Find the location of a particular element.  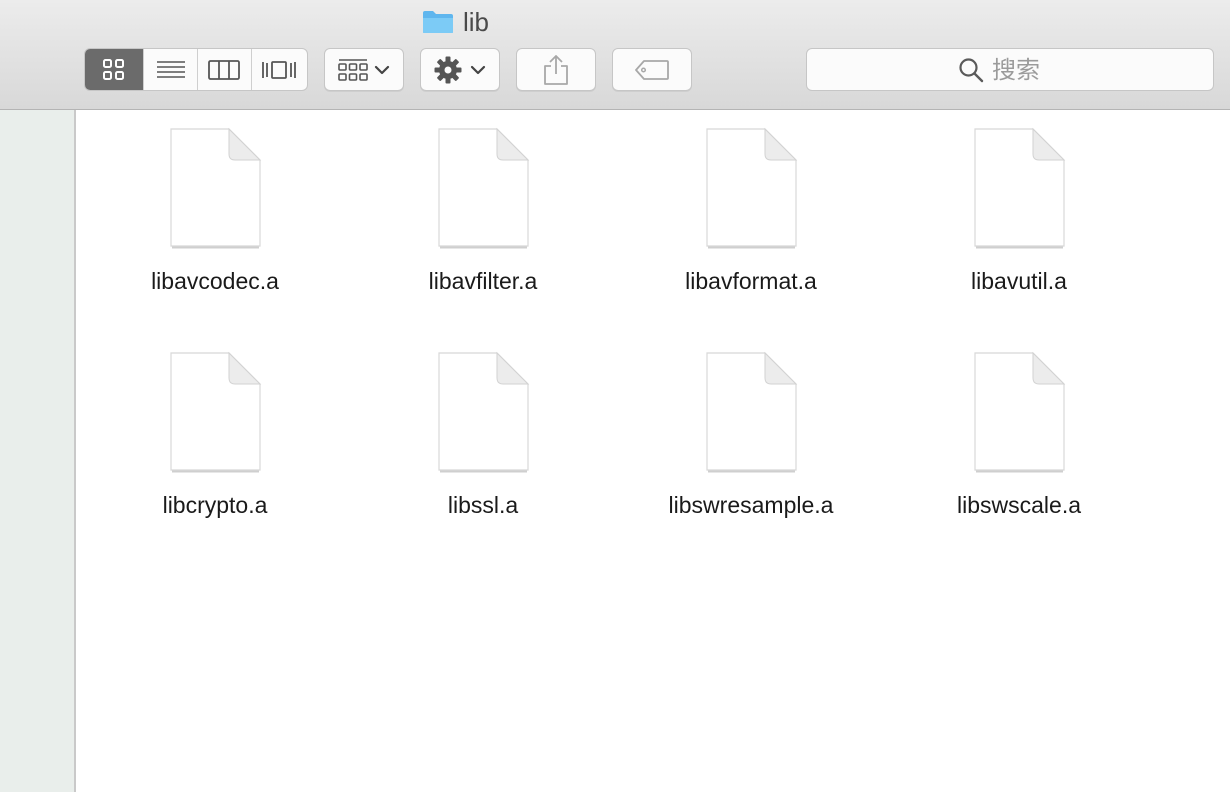

file-item: libssl.a is located at coordinates (483, 450).